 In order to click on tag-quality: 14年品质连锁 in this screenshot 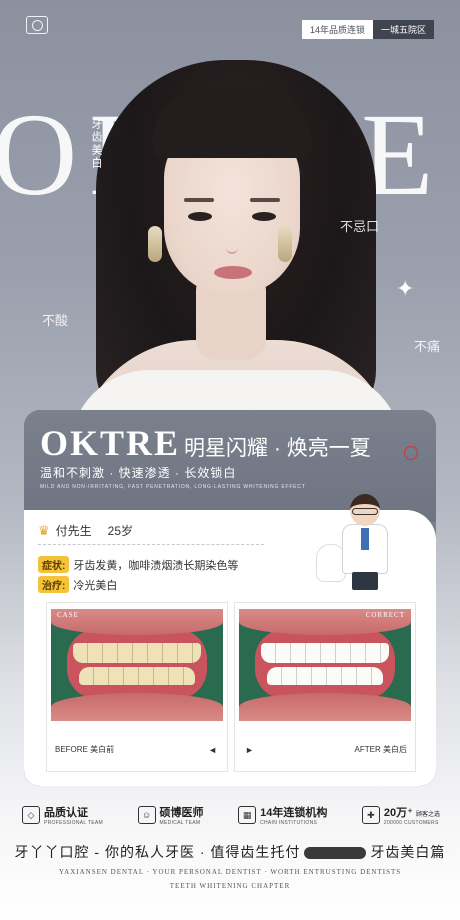, I will do `click(337, 29)`.